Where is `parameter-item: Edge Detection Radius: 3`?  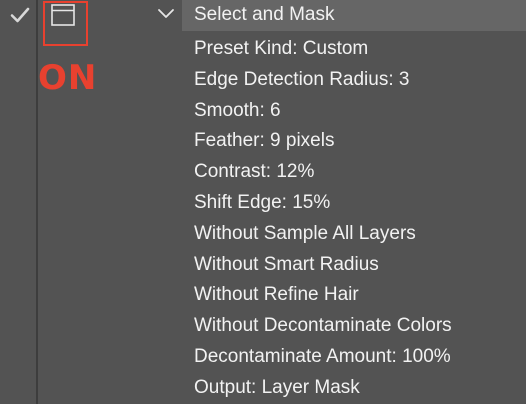 parameter-item: Edge Detection Radius: 3 is located at coordinates (302, 79).